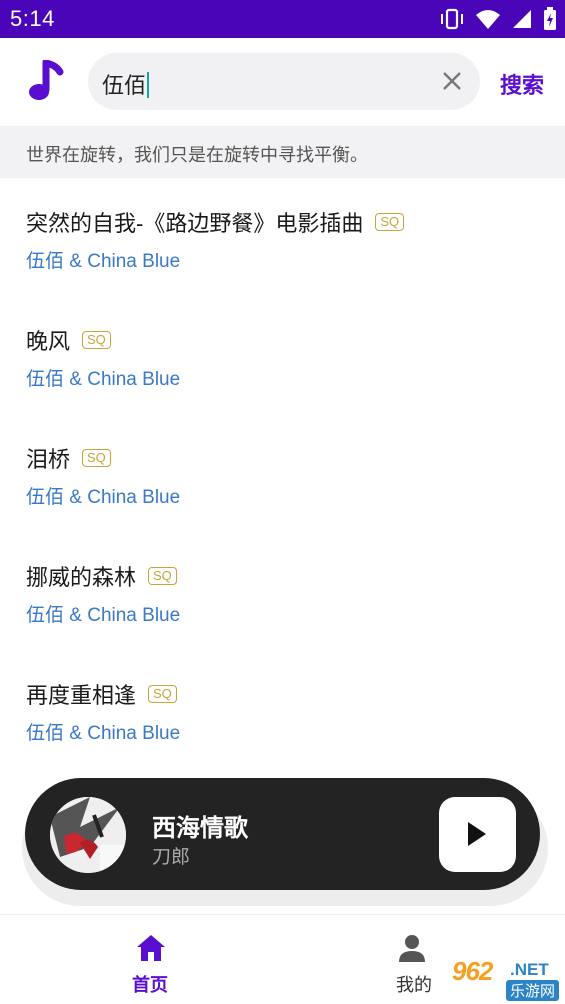 The image size is (565, 1004). I want to click on song-title: 泪桥, so click(48, 459).